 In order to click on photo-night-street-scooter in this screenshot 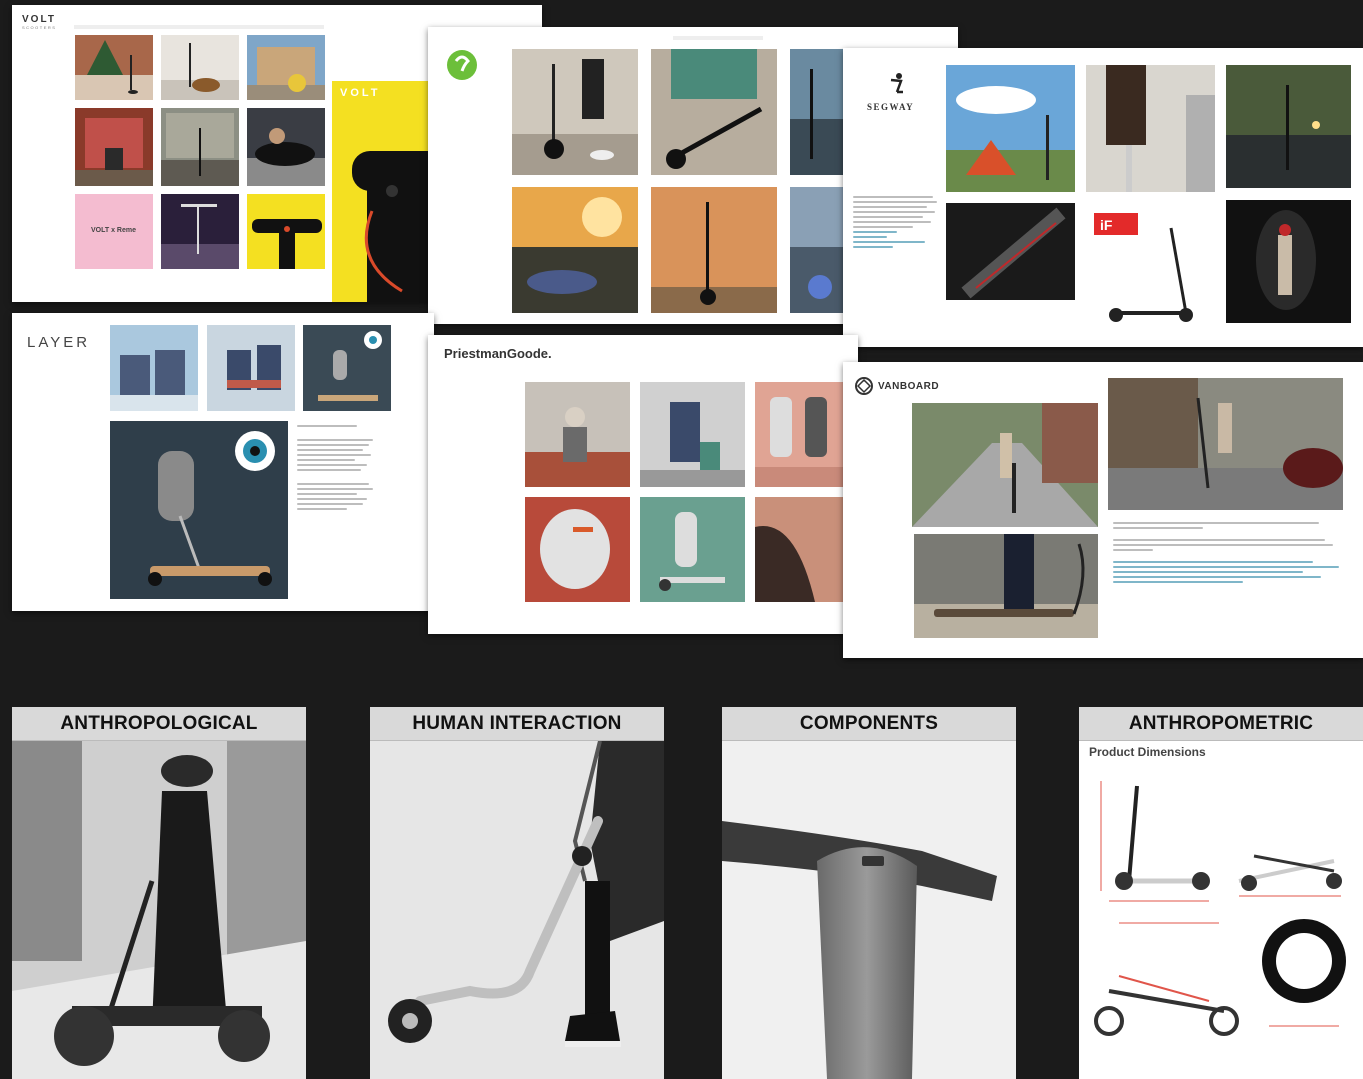, I will do `click(1288, 126)`.